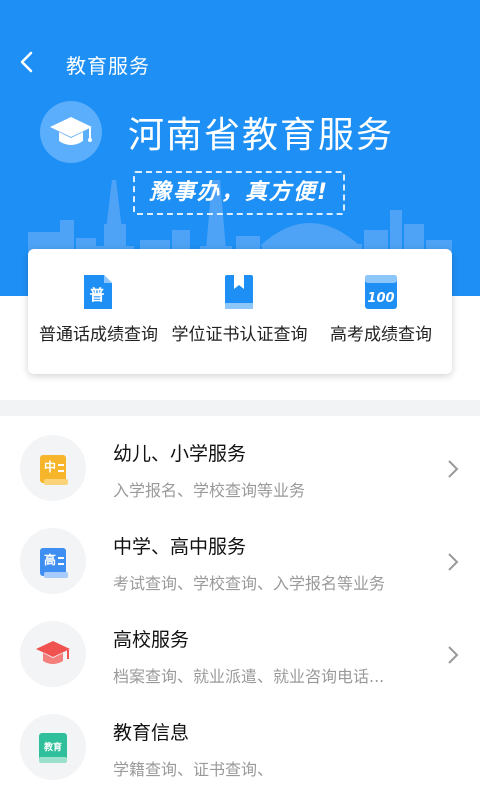  I want to click on quick-action-gaokao-score: 100 高考成绩查询, so click(381, 311).